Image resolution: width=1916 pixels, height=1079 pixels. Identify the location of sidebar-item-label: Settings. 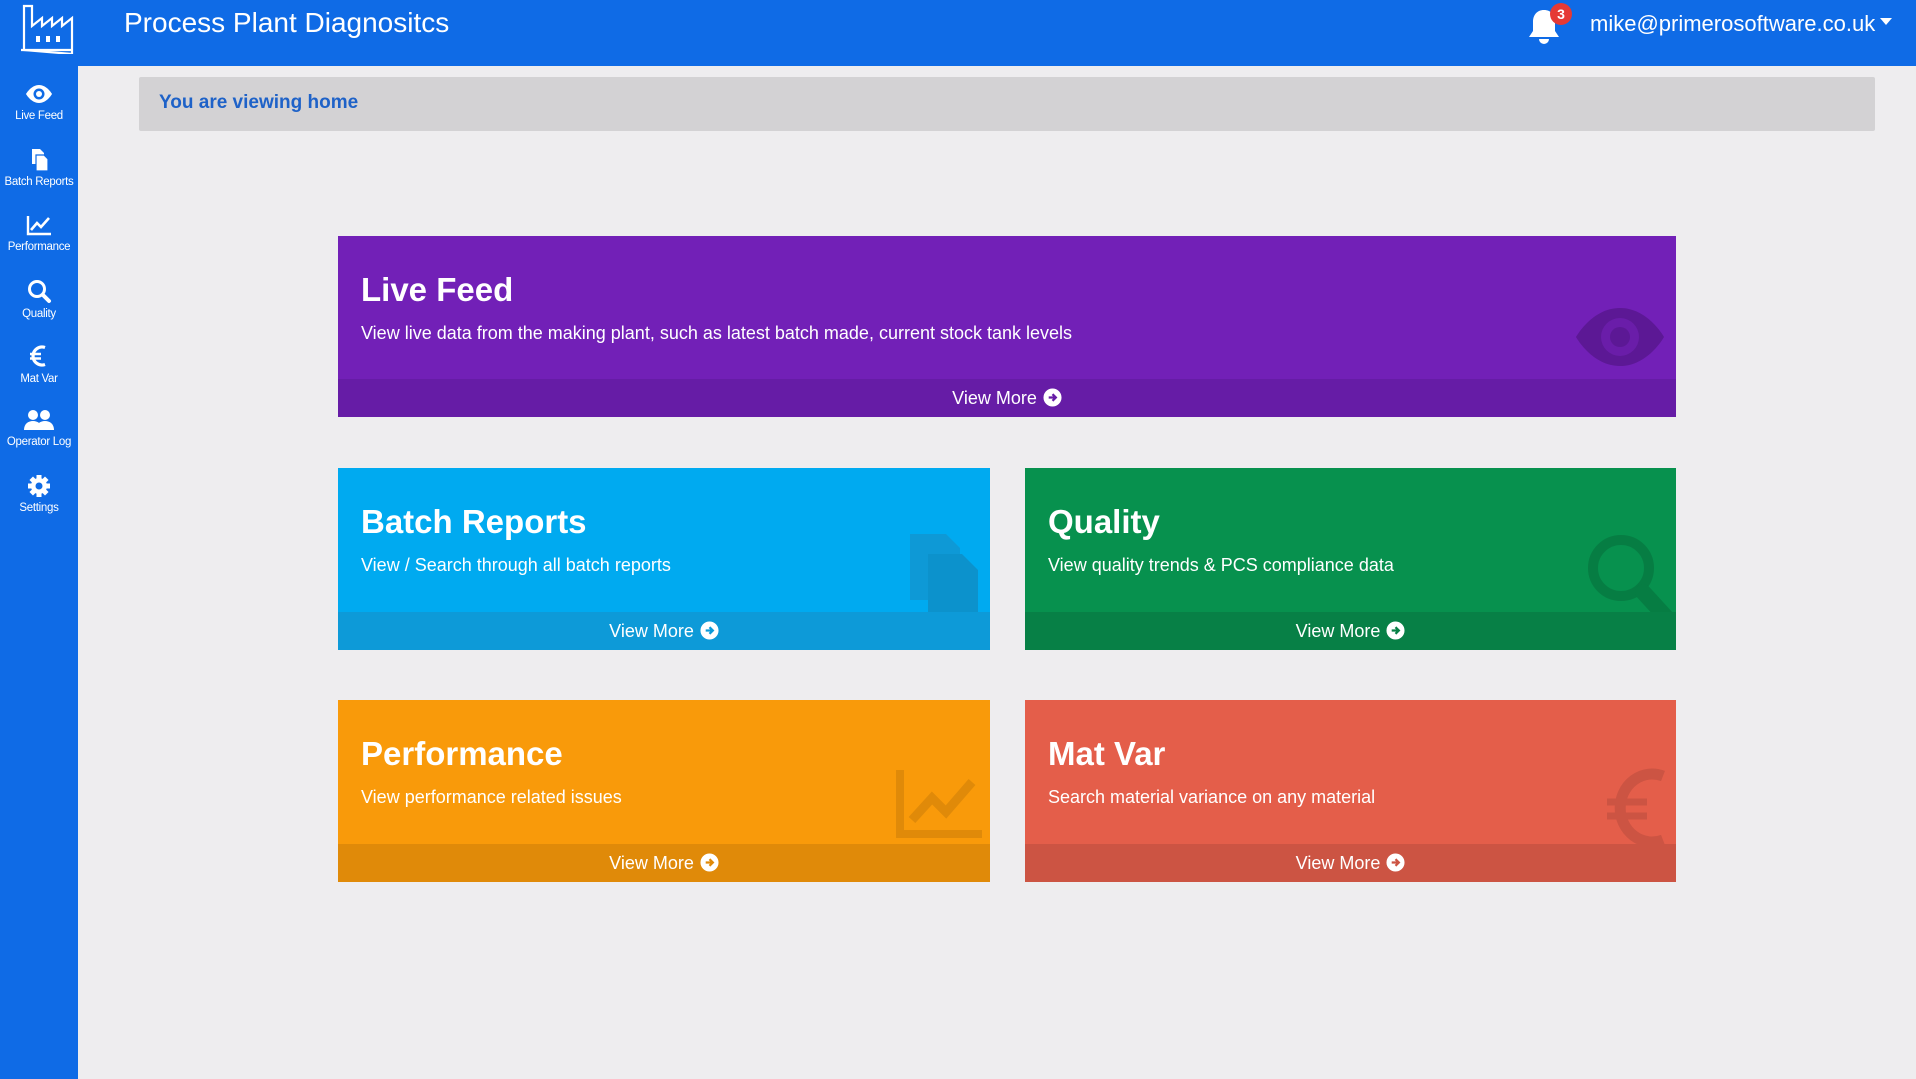
(39, 508).